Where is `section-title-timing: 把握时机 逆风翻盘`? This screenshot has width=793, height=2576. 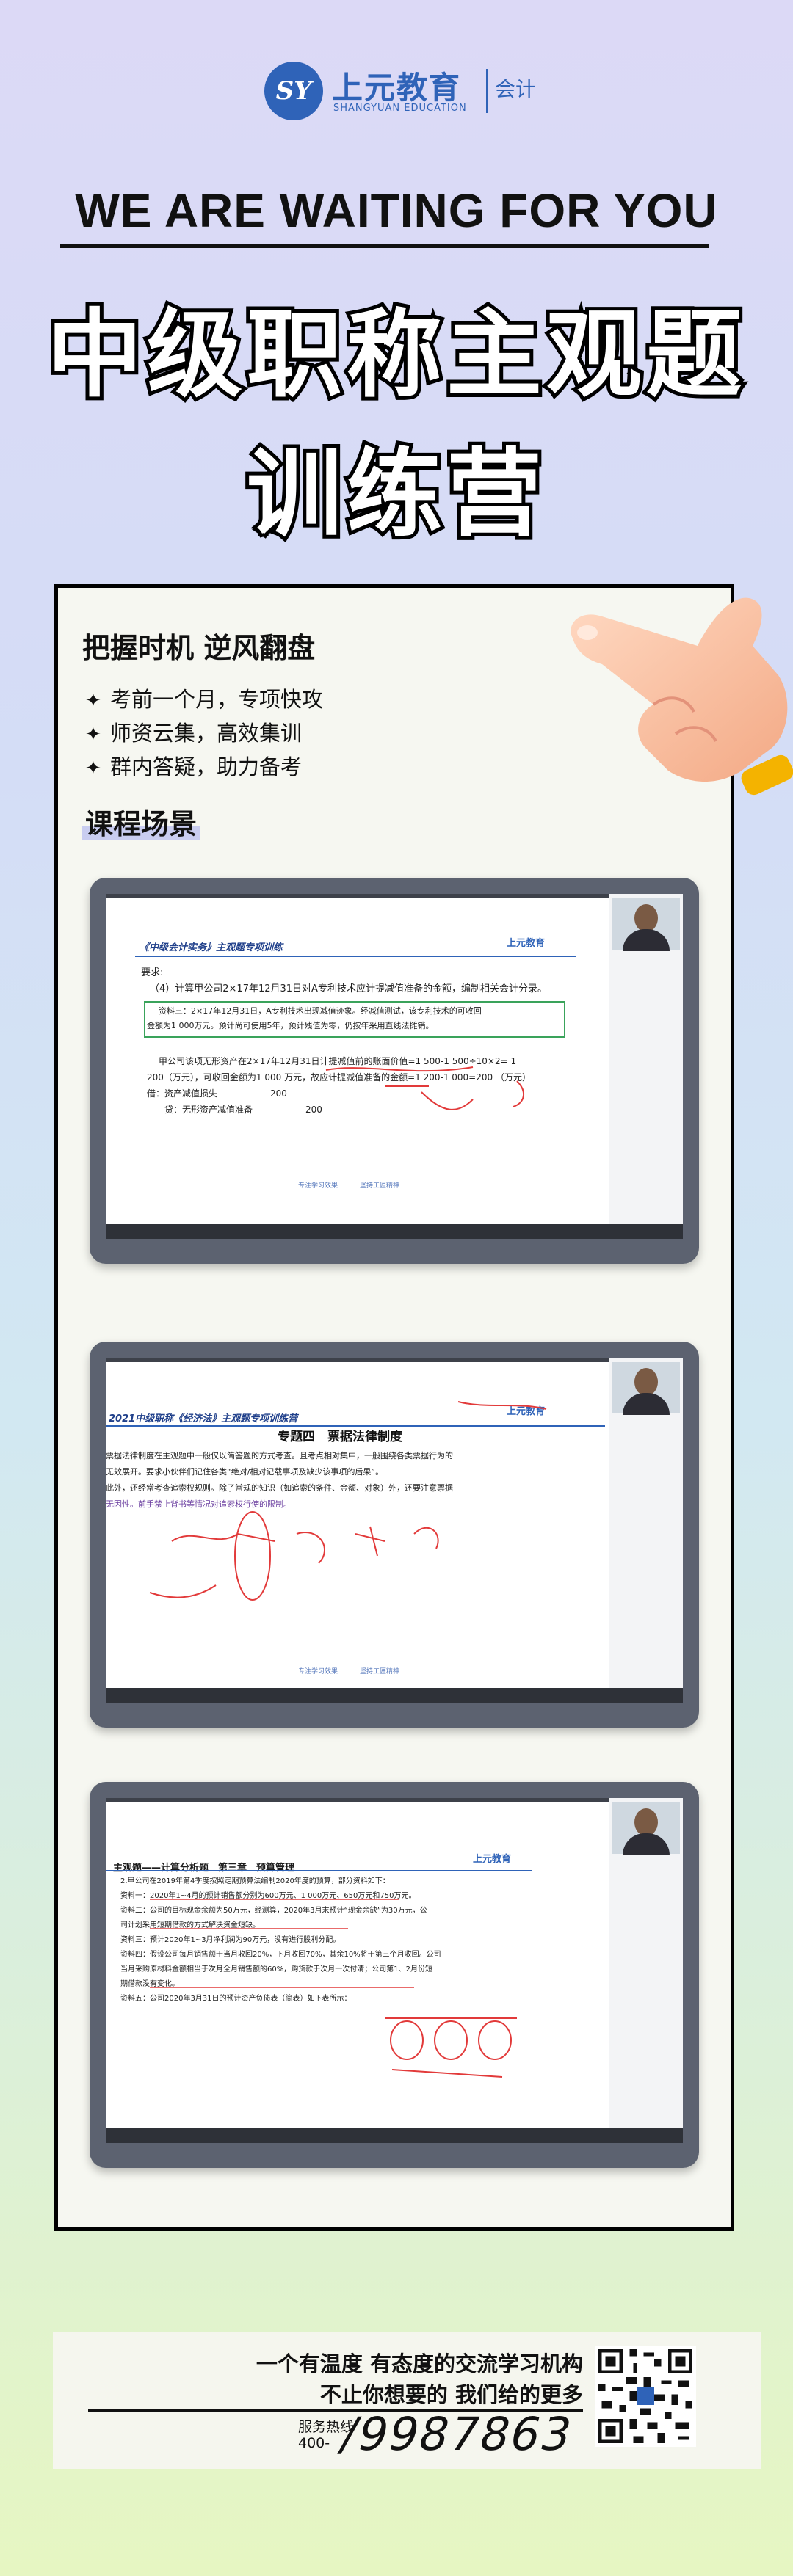
section-title-timing: 把握时机 逆风翻盘 is located at coordinates (199, 648).